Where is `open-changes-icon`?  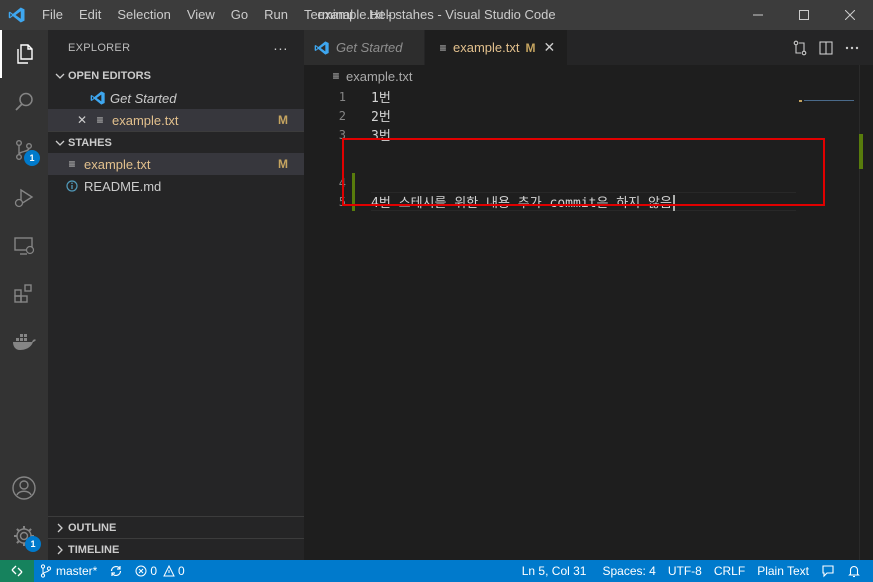 open-changes-icon is located at coordinates (800, 48).